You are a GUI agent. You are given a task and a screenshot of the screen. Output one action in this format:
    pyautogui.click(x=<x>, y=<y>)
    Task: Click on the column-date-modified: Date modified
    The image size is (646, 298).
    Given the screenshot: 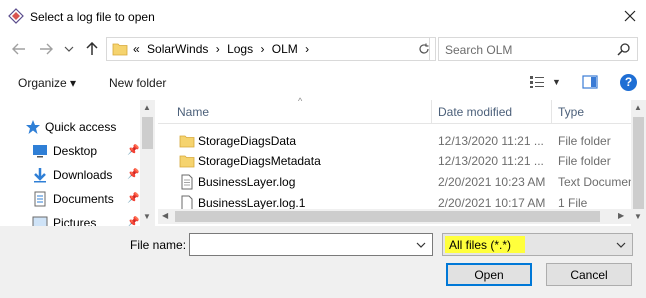 What is the action you would take?
    pyautogui.click(x=475, y=112)
    